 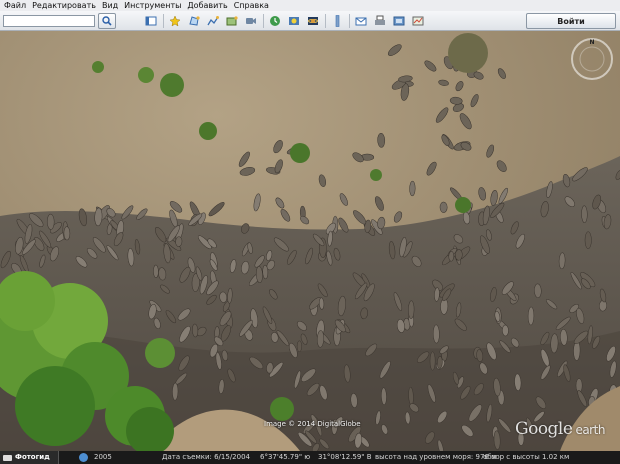 I want to click on view-in-maps-icon, so click(x=418, y=20).